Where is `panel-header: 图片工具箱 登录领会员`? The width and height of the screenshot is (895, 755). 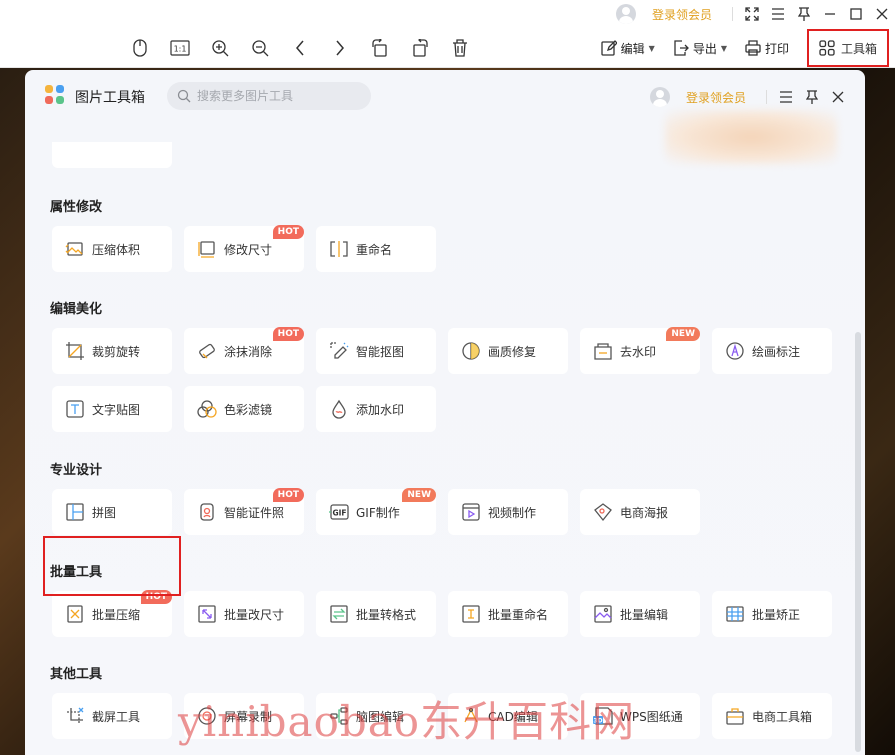 panel-header: 图片工具箱 登录领会员 is located at coordinates (445, 96).